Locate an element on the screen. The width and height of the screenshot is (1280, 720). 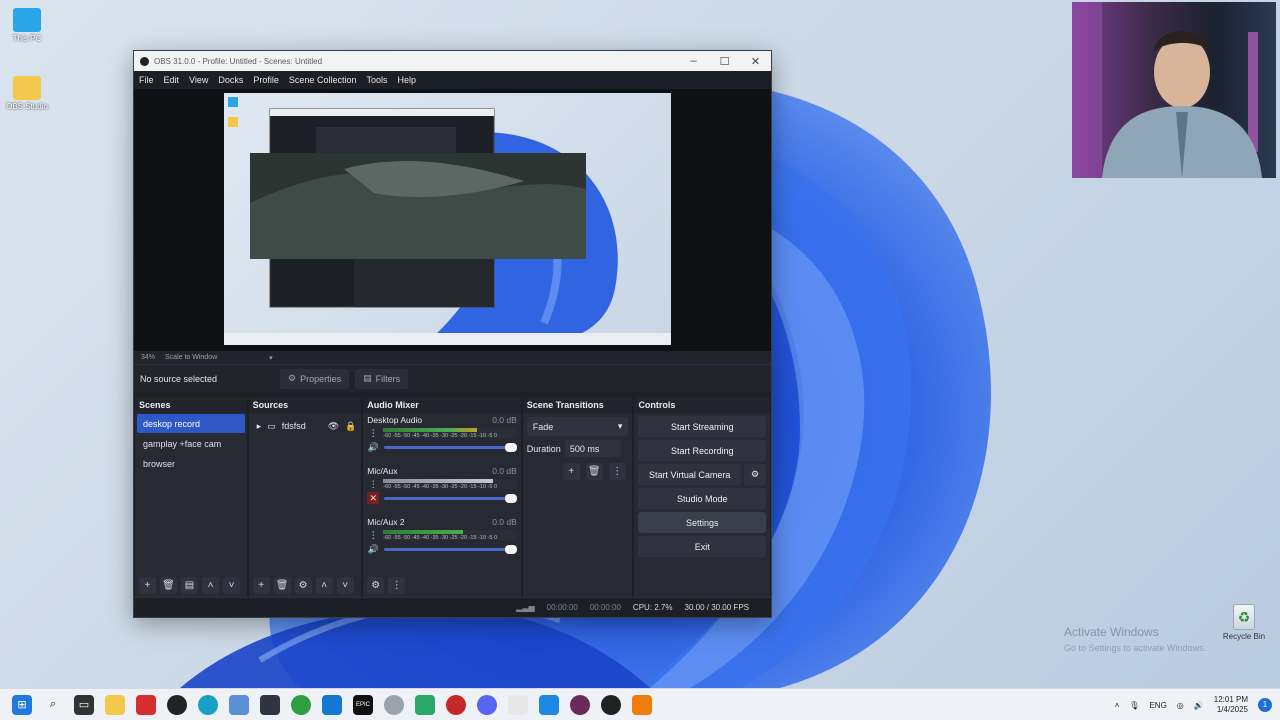
recycle-bin-icon: ♻ is located at coordinates (1244, 617).